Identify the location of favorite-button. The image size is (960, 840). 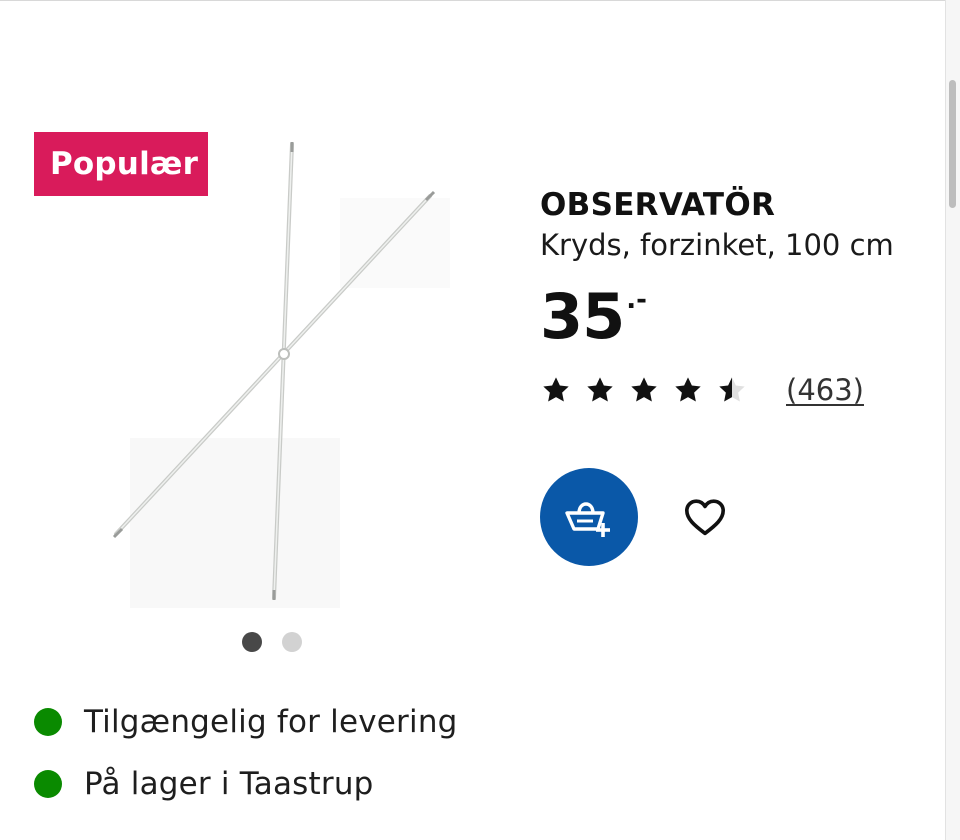
(705, 517).